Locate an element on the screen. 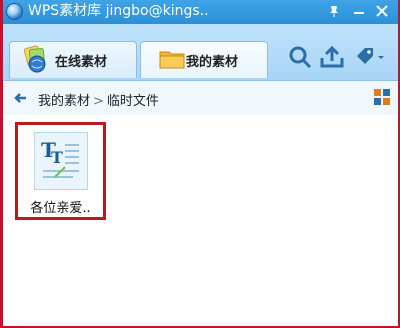 Image resolution: width=400 pixels, height=328 pixels. breadcrumb-item-my-materials: 我的素材 is located at coordinates (64, 101).